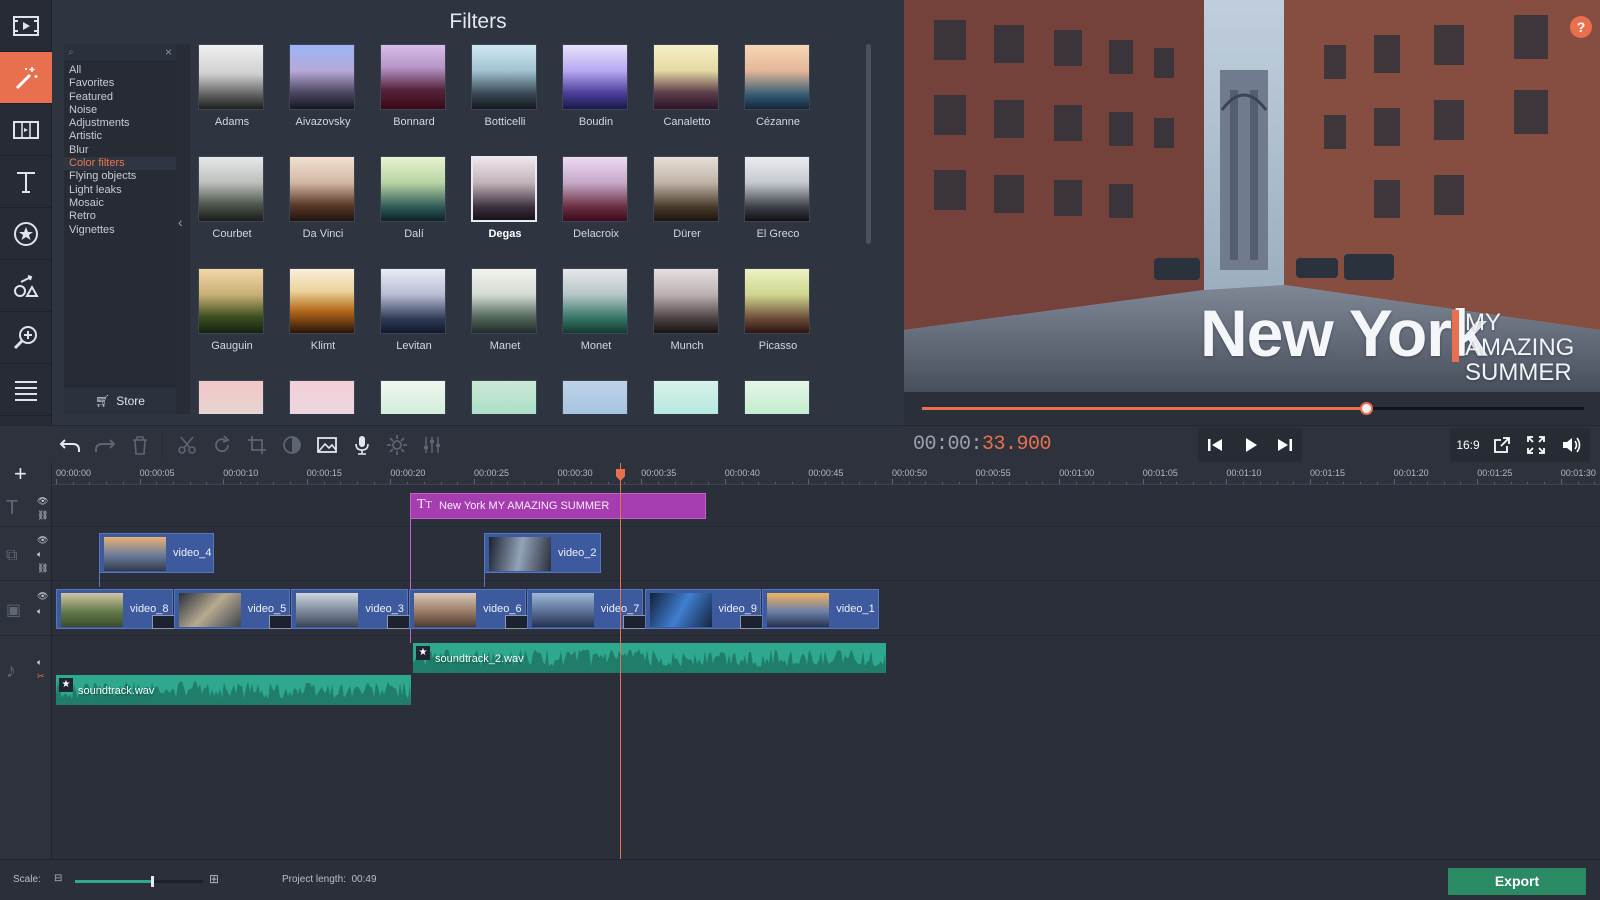 Image resolution: width=1600 pixels, height=900 pixels. I want to click on scale-slider-handle, so click(152, 881).